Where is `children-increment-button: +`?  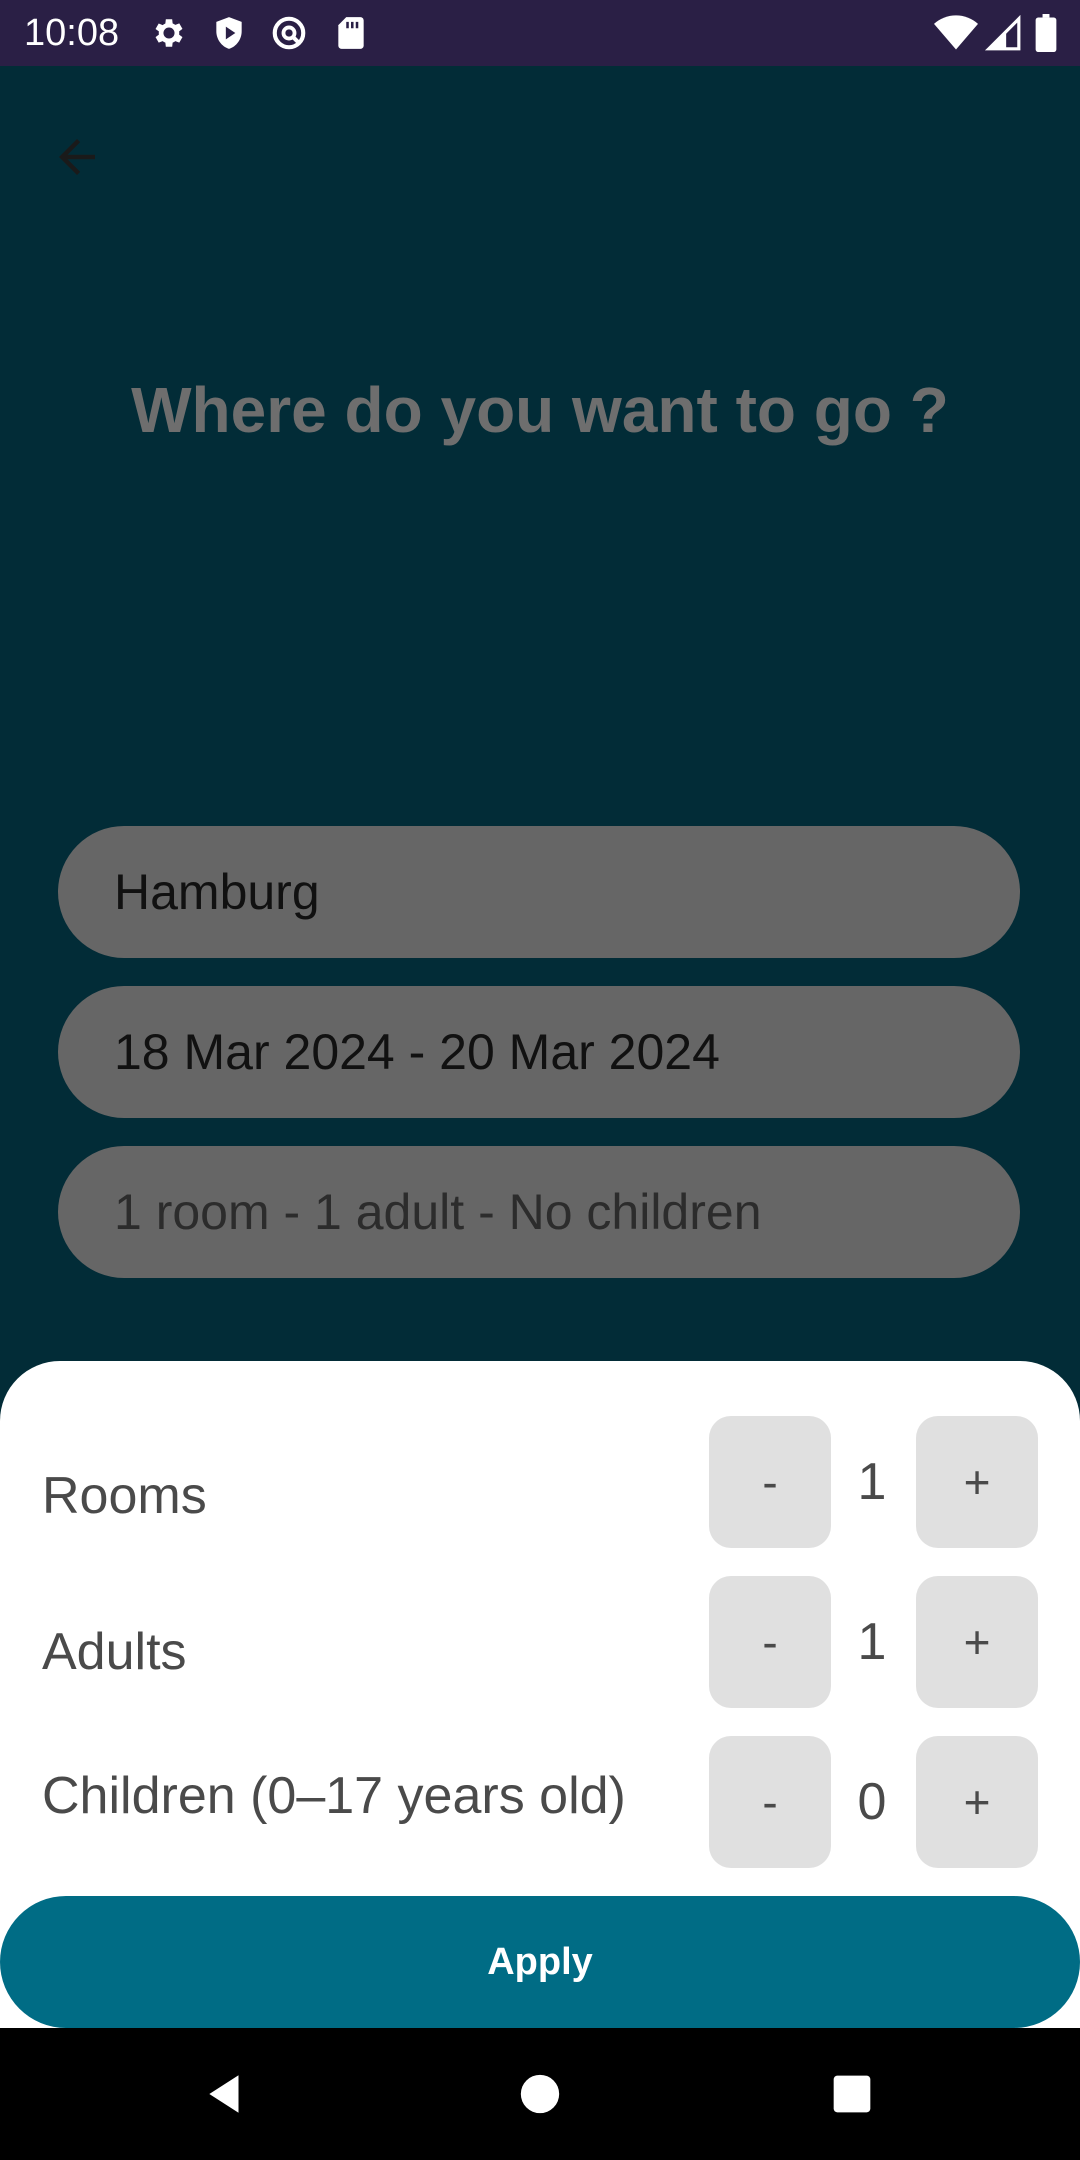 children-increment-button: + is located at coordinates (977, 1802).